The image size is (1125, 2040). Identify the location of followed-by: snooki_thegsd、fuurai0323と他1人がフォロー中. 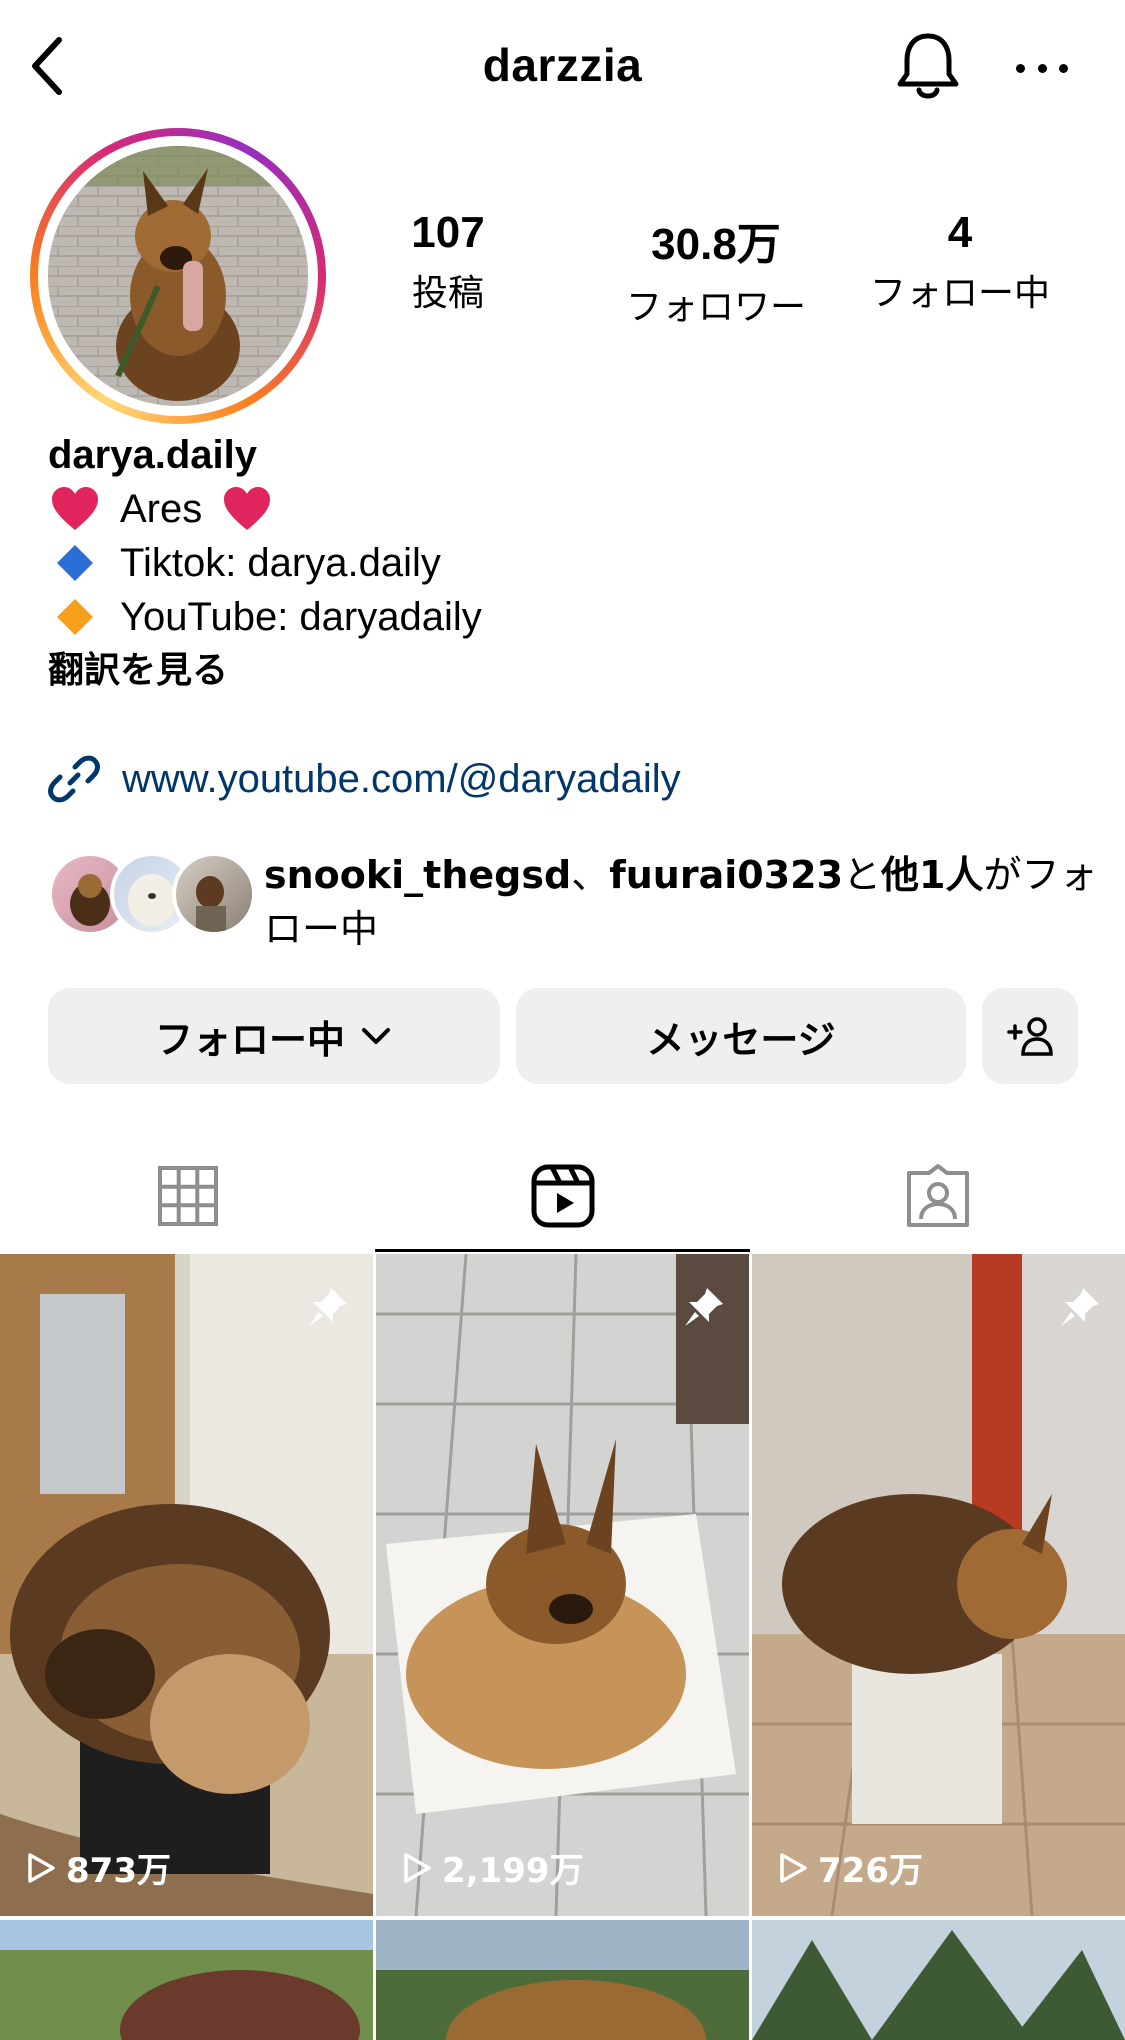
(573, 899).